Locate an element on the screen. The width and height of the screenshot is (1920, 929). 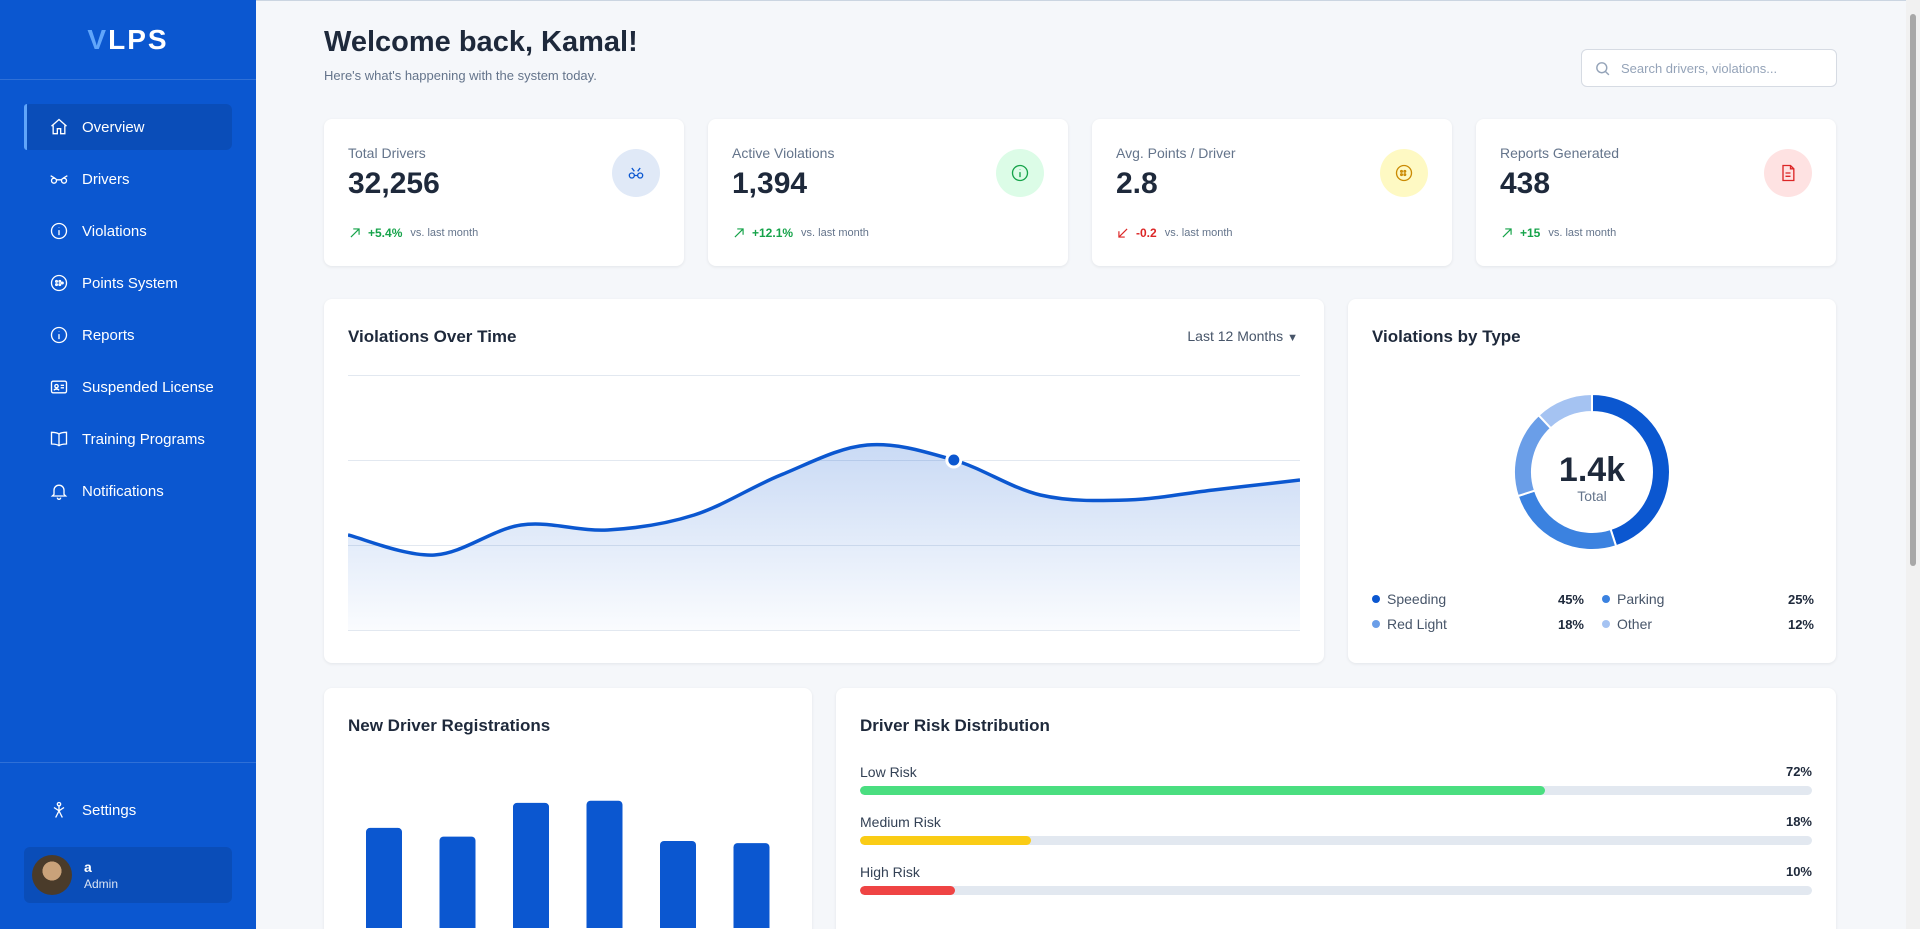
risk-label: Low Risk is located at coordinates (888, 772).